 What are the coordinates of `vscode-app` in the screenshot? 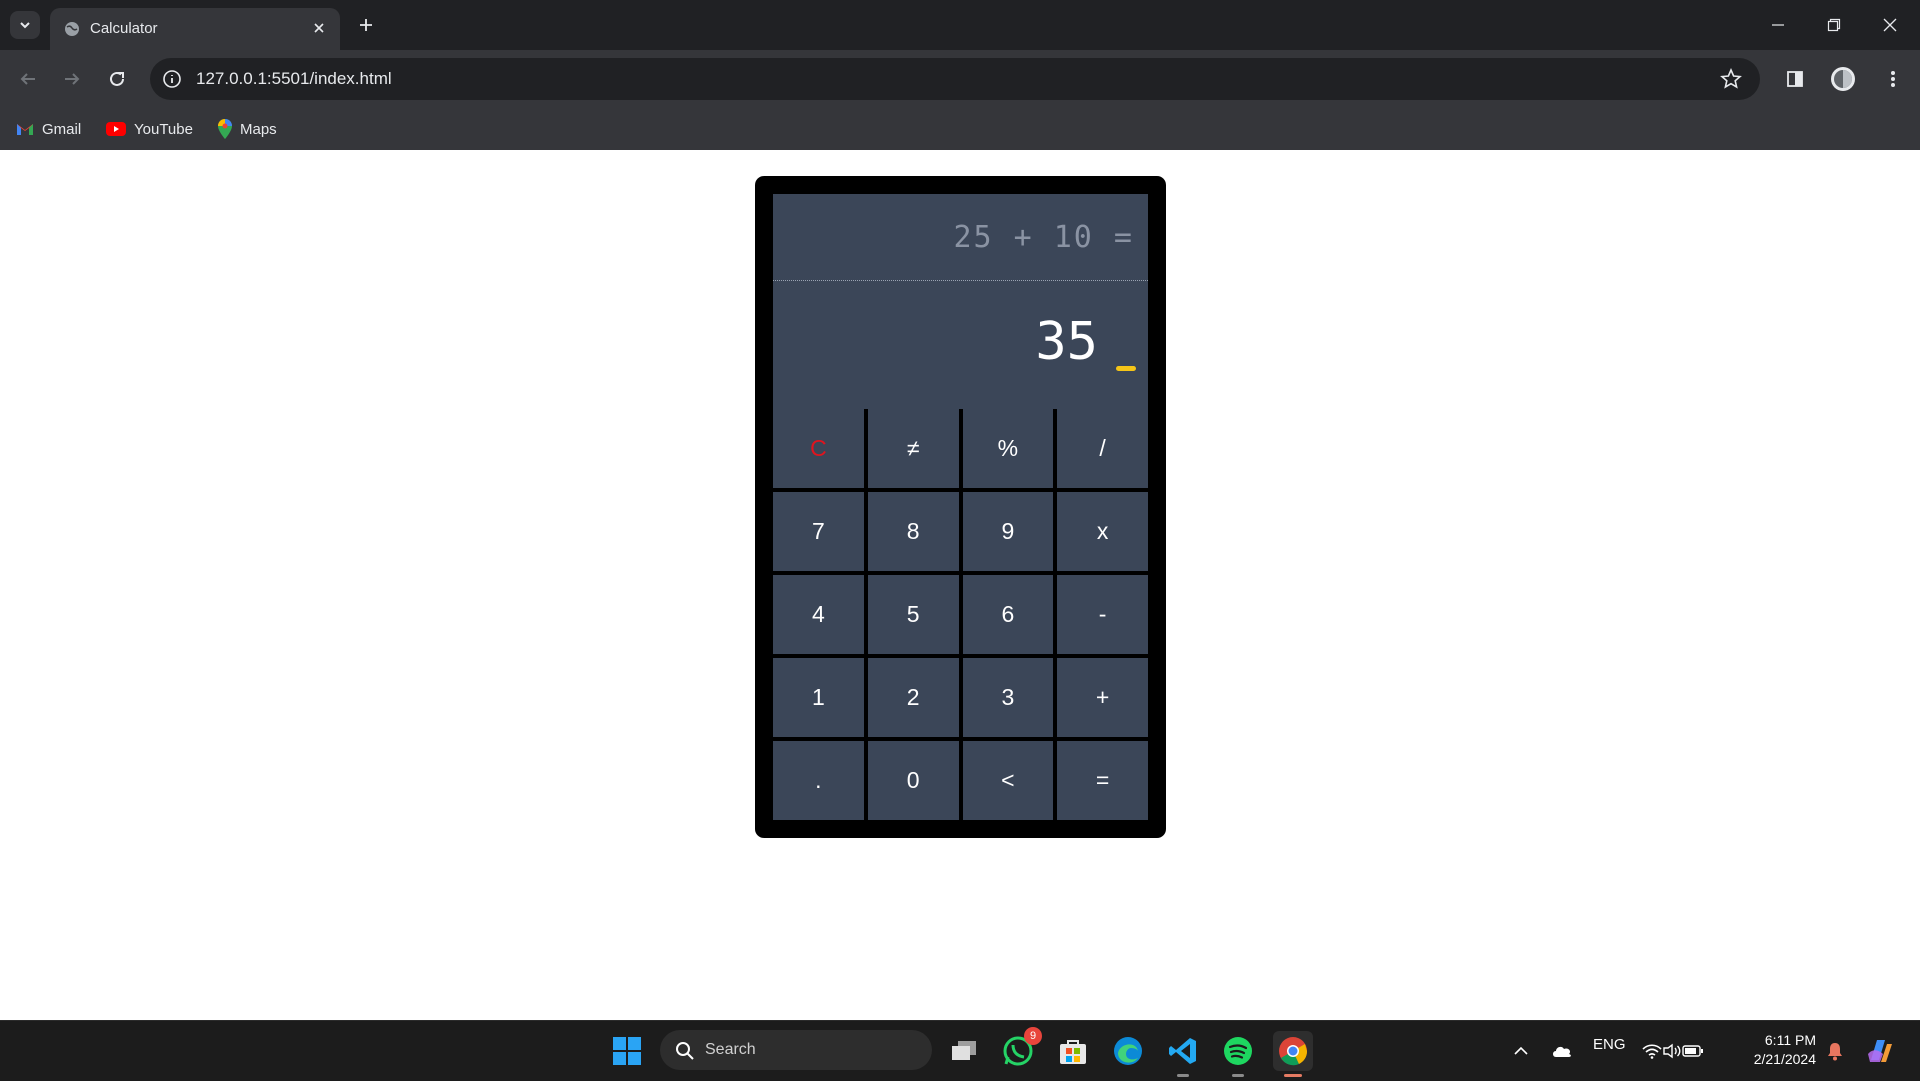 It's located at (1183, 1054).